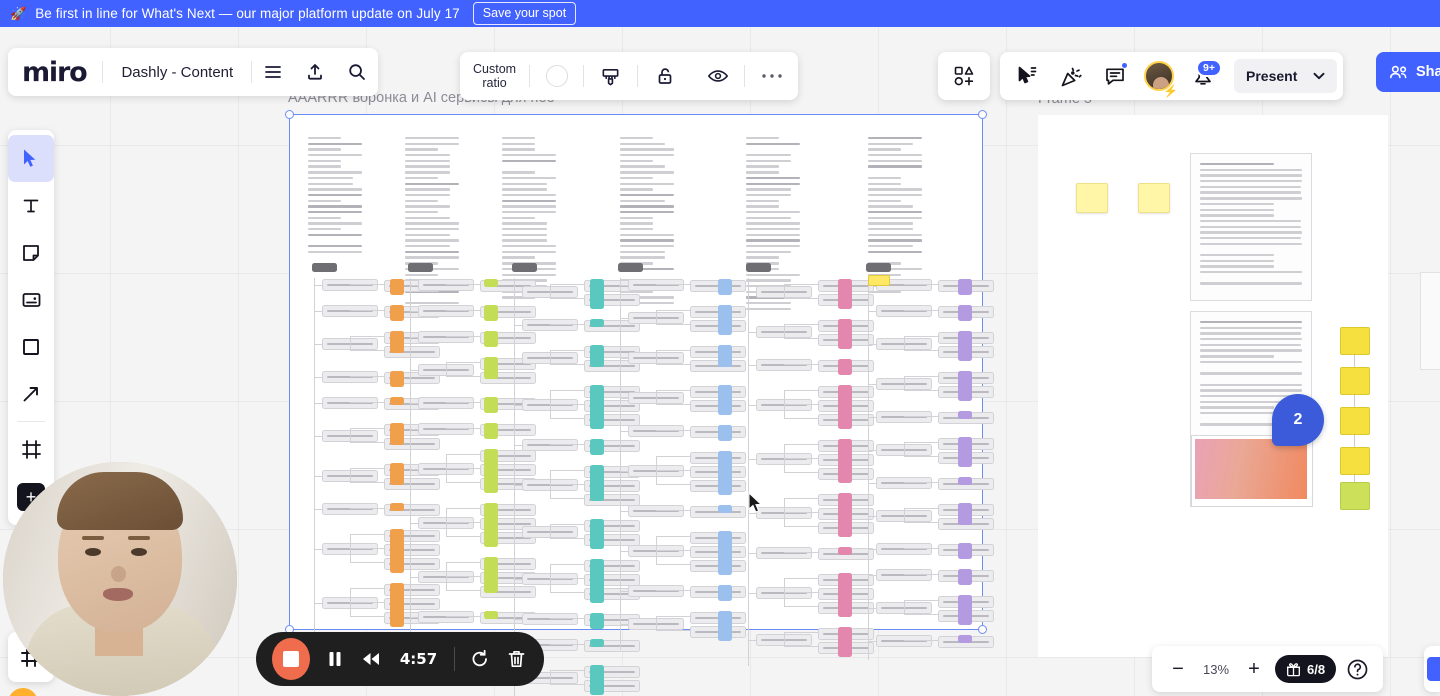 Image resolution: width=1440 pixels, height=696 pixels. I want to click on delete-recording-button, so click(516, 659).